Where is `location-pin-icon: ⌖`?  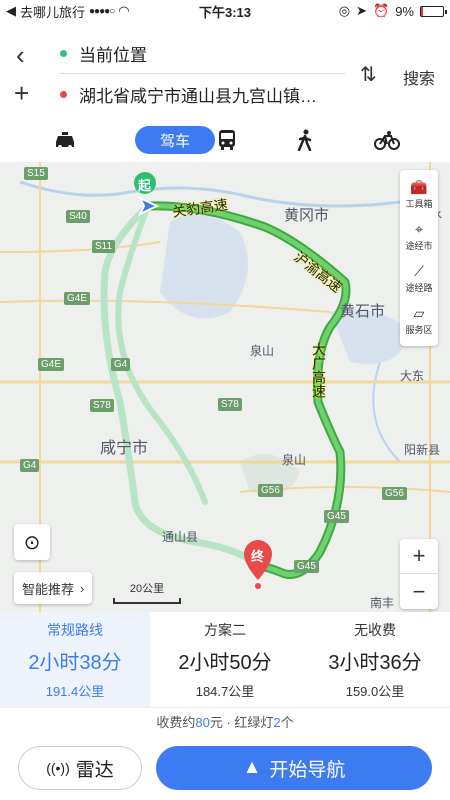 location-pin-icon: ⌖ is located at coordinates (419, 229).